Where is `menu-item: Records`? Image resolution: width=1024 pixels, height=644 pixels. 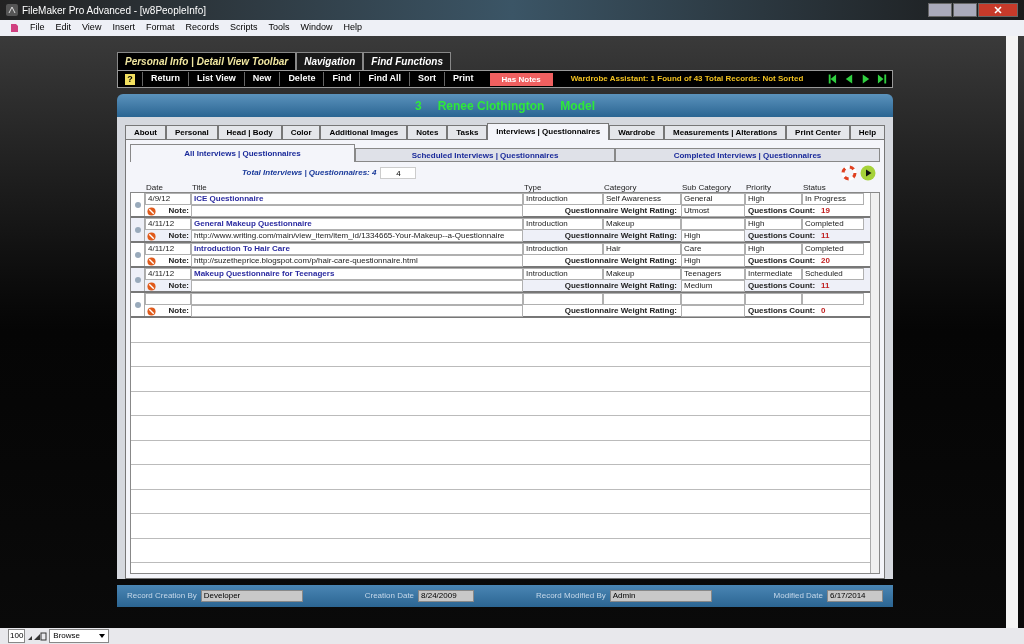 menu-item: Records is located at coordinates (202, 28).